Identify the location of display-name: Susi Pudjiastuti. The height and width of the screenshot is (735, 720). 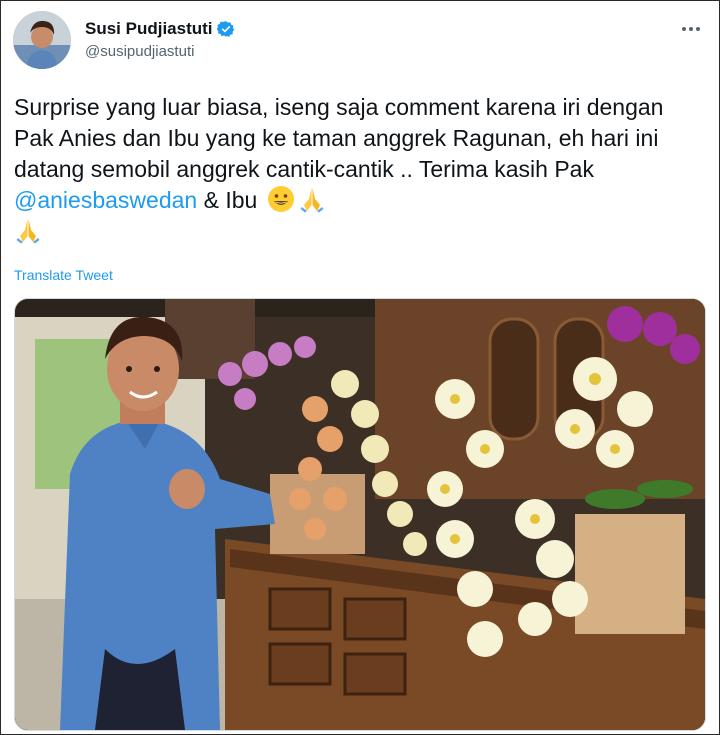
(149, 29).